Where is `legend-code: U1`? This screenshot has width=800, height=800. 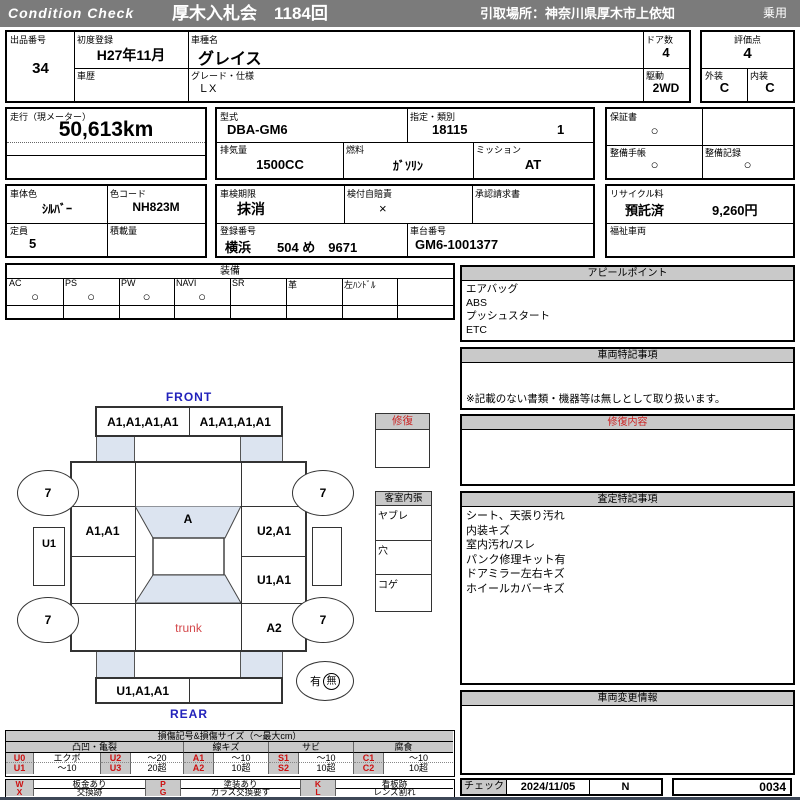 legend-code: U1 is located at coordinates (20, 768).